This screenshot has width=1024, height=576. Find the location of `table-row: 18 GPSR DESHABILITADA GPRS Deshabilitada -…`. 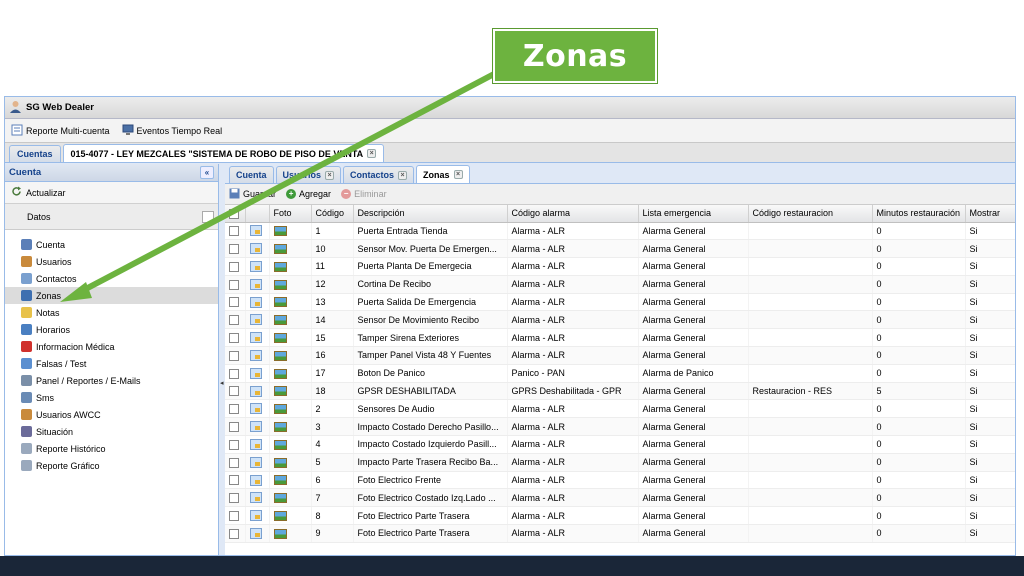

table-row: 18 GPSR DESHABILITADA GPRS Deshabilitada -… is located at coordinates (620, 391).